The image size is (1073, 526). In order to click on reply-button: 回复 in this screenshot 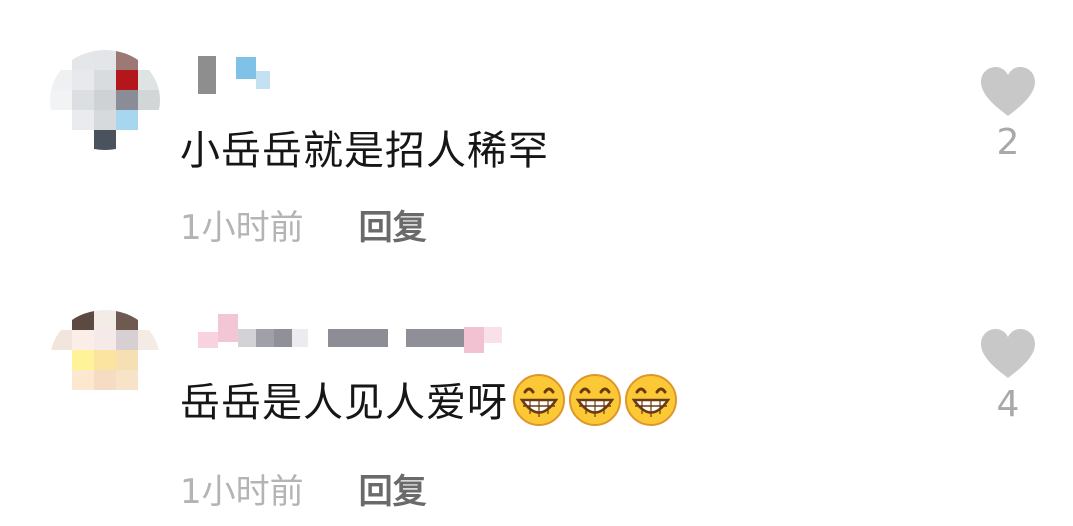, I will do `click(393, 488)`.